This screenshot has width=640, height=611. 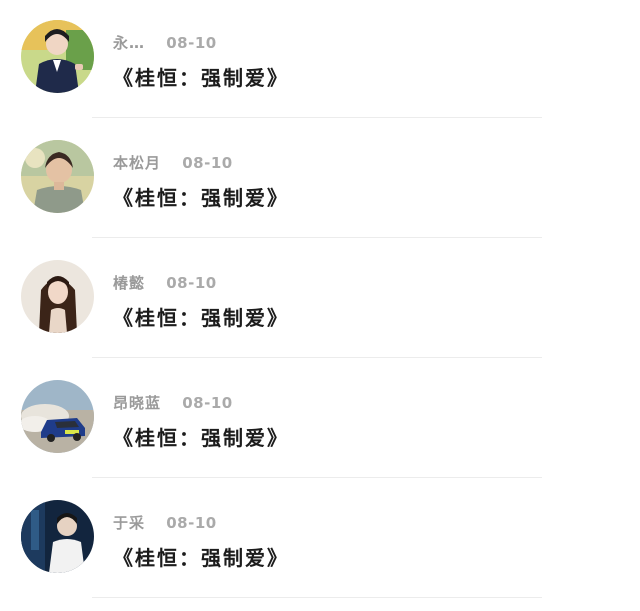 I want to click on comment-meta: 于采 08-10, so click(x=165, y=522).